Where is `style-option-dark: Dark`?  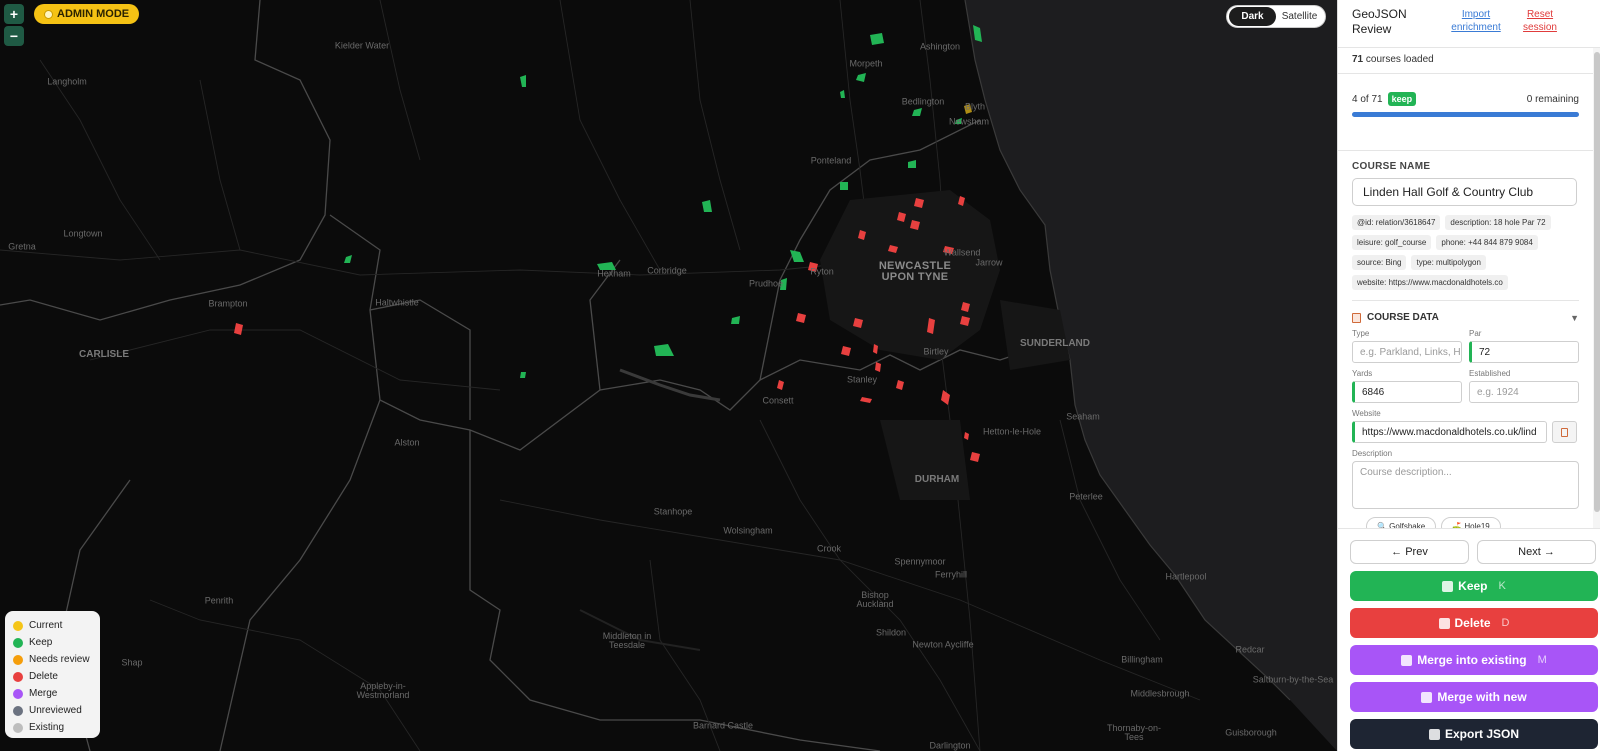 style-option-dark: Dark is located at coordinates (1252, 16).